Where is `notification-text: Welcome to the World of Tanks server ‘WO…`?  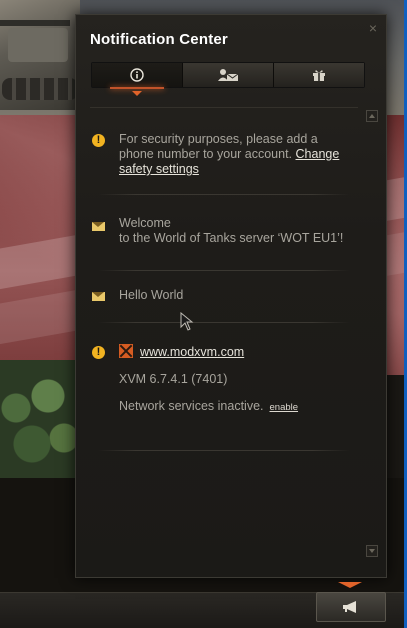 notification-text: Welcome to the World of Tanks server ‘WO… is located at coordinates (235, 231).